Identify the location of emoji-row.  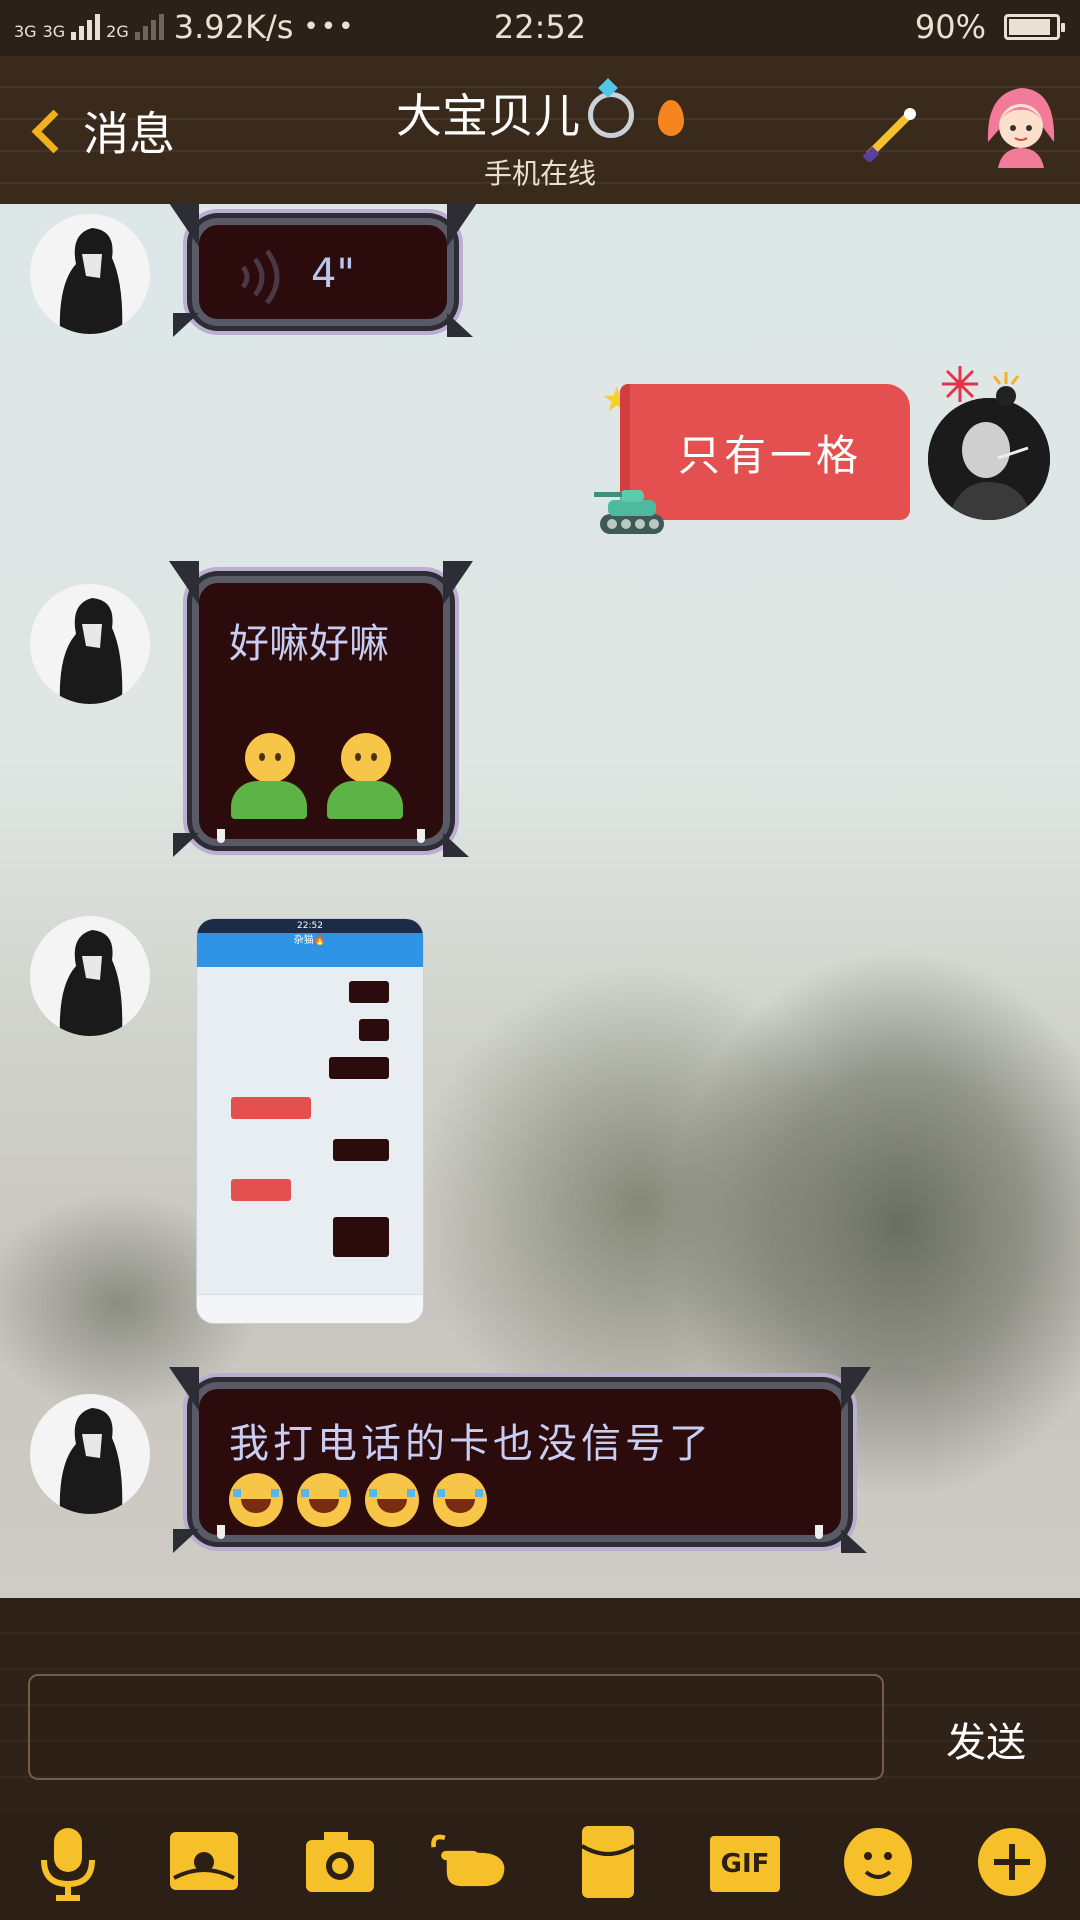
(358, 1500).